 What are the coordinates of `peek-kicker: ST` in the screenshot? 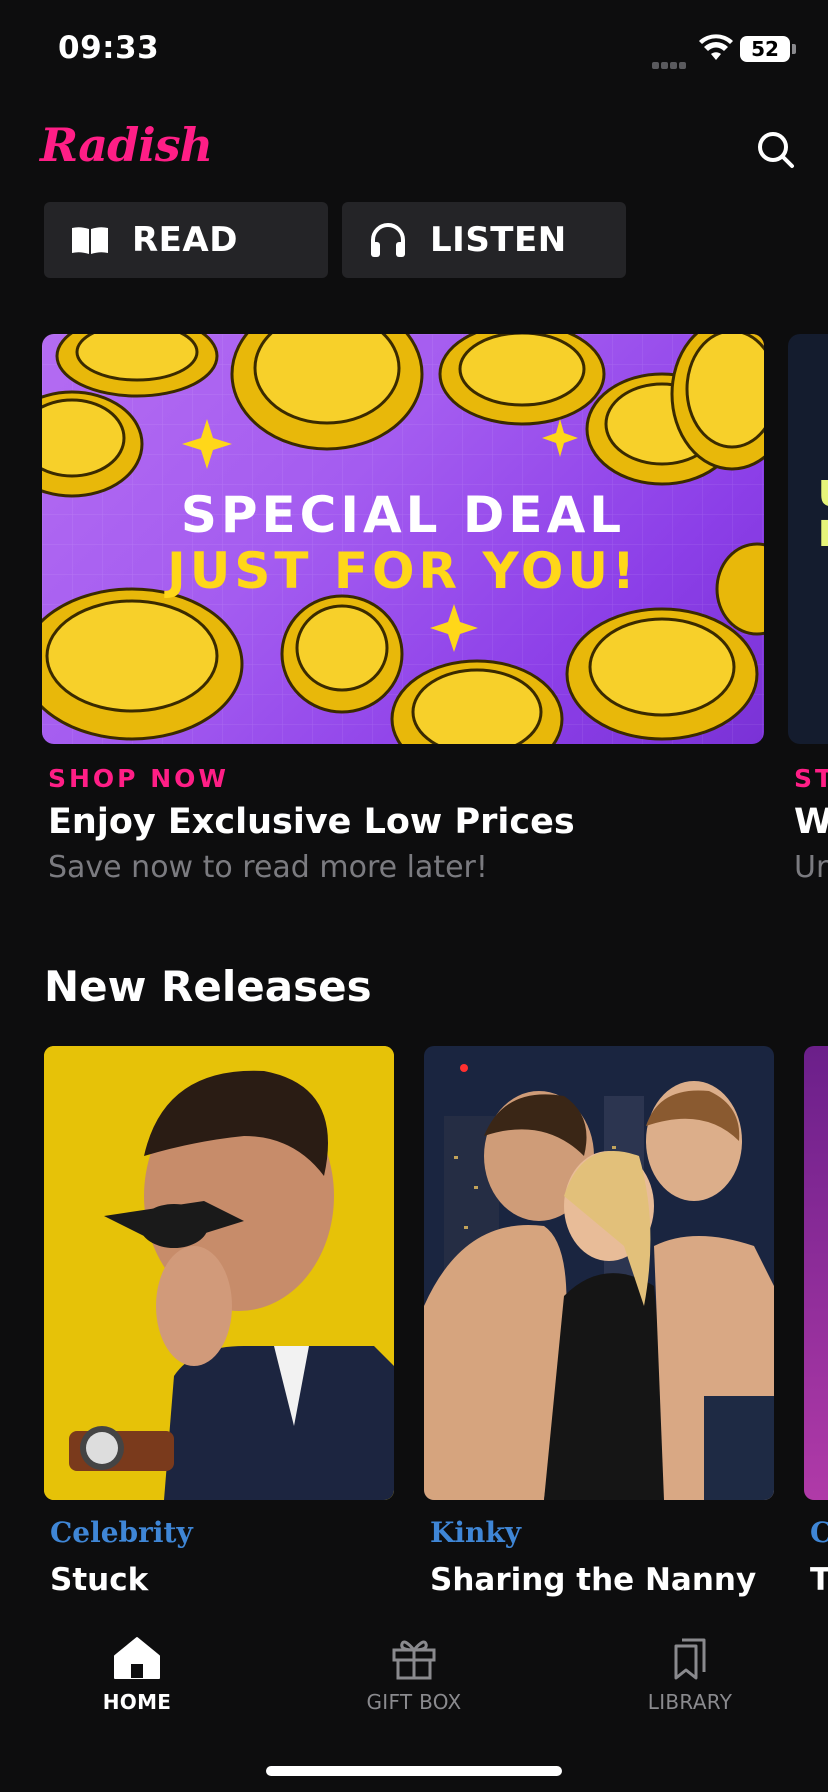 It's located at (811, 778).